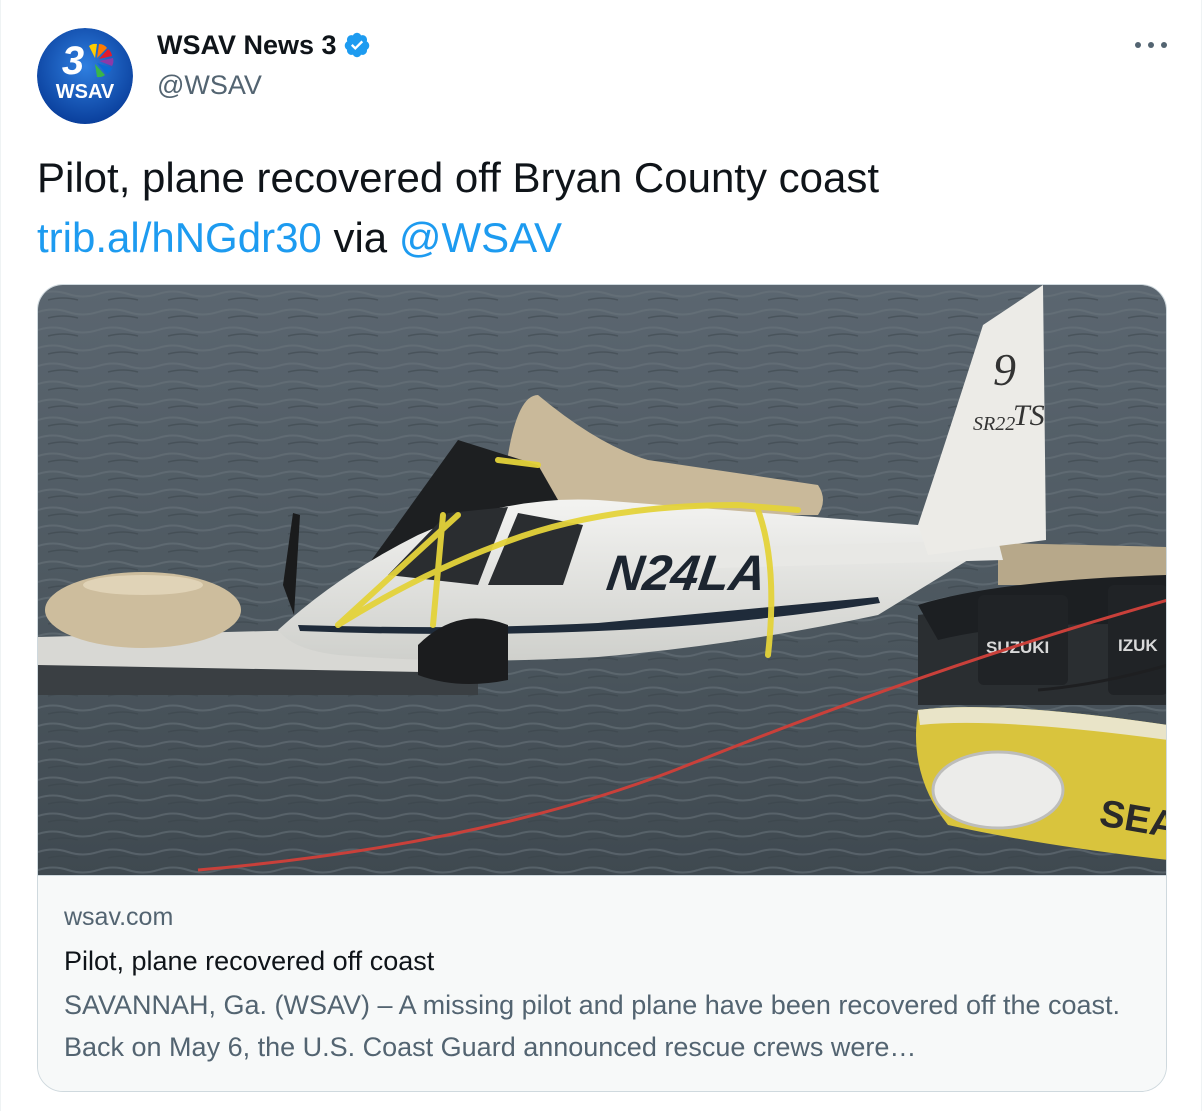 The height and width of the screenshot is (1111, 1202). I want to click on card-title: Pilot, plane recovered off coast, so click(249, 961).